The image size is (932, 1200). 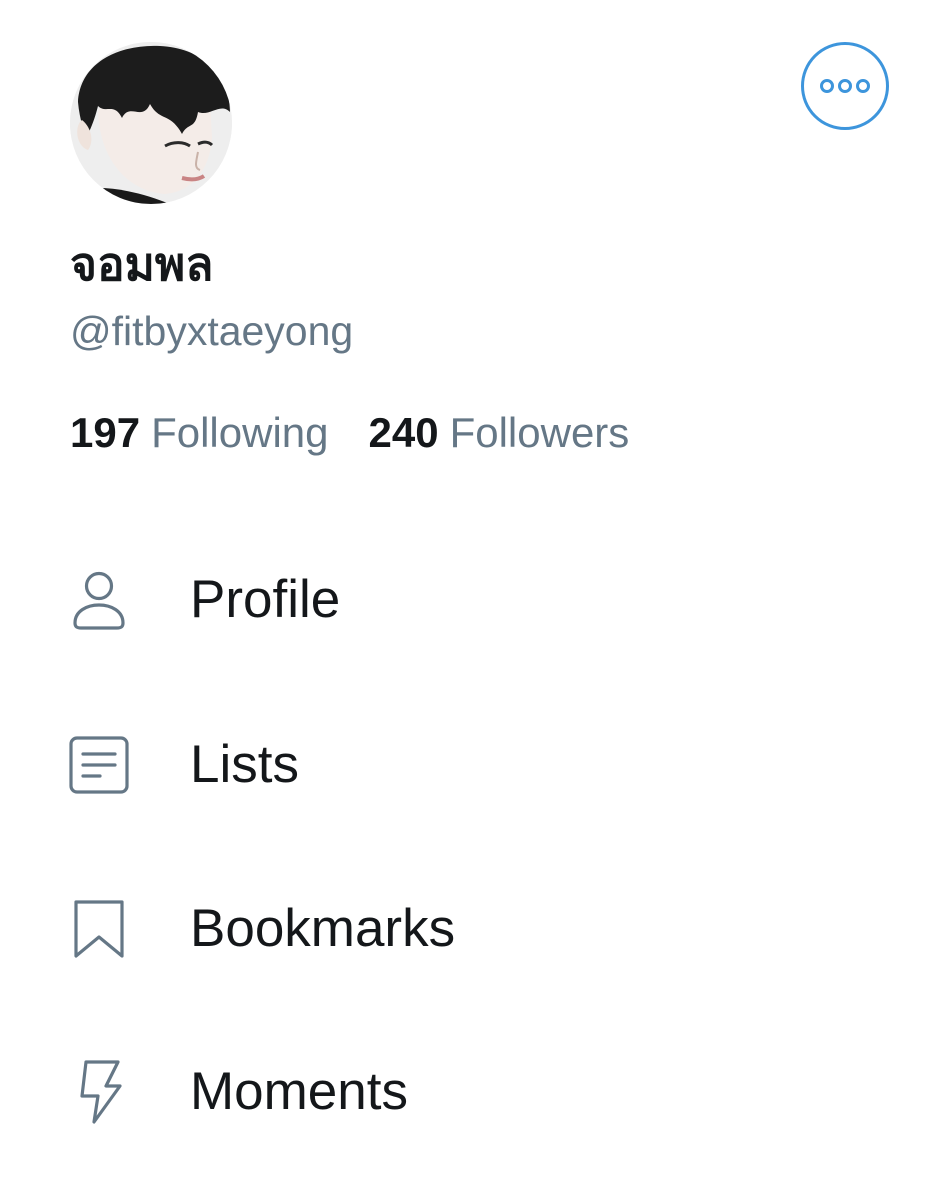 What do you see at coordinates (539, 432) in the screenshot?
I see `followers-label: Followers` at bounding box center [539, 432].